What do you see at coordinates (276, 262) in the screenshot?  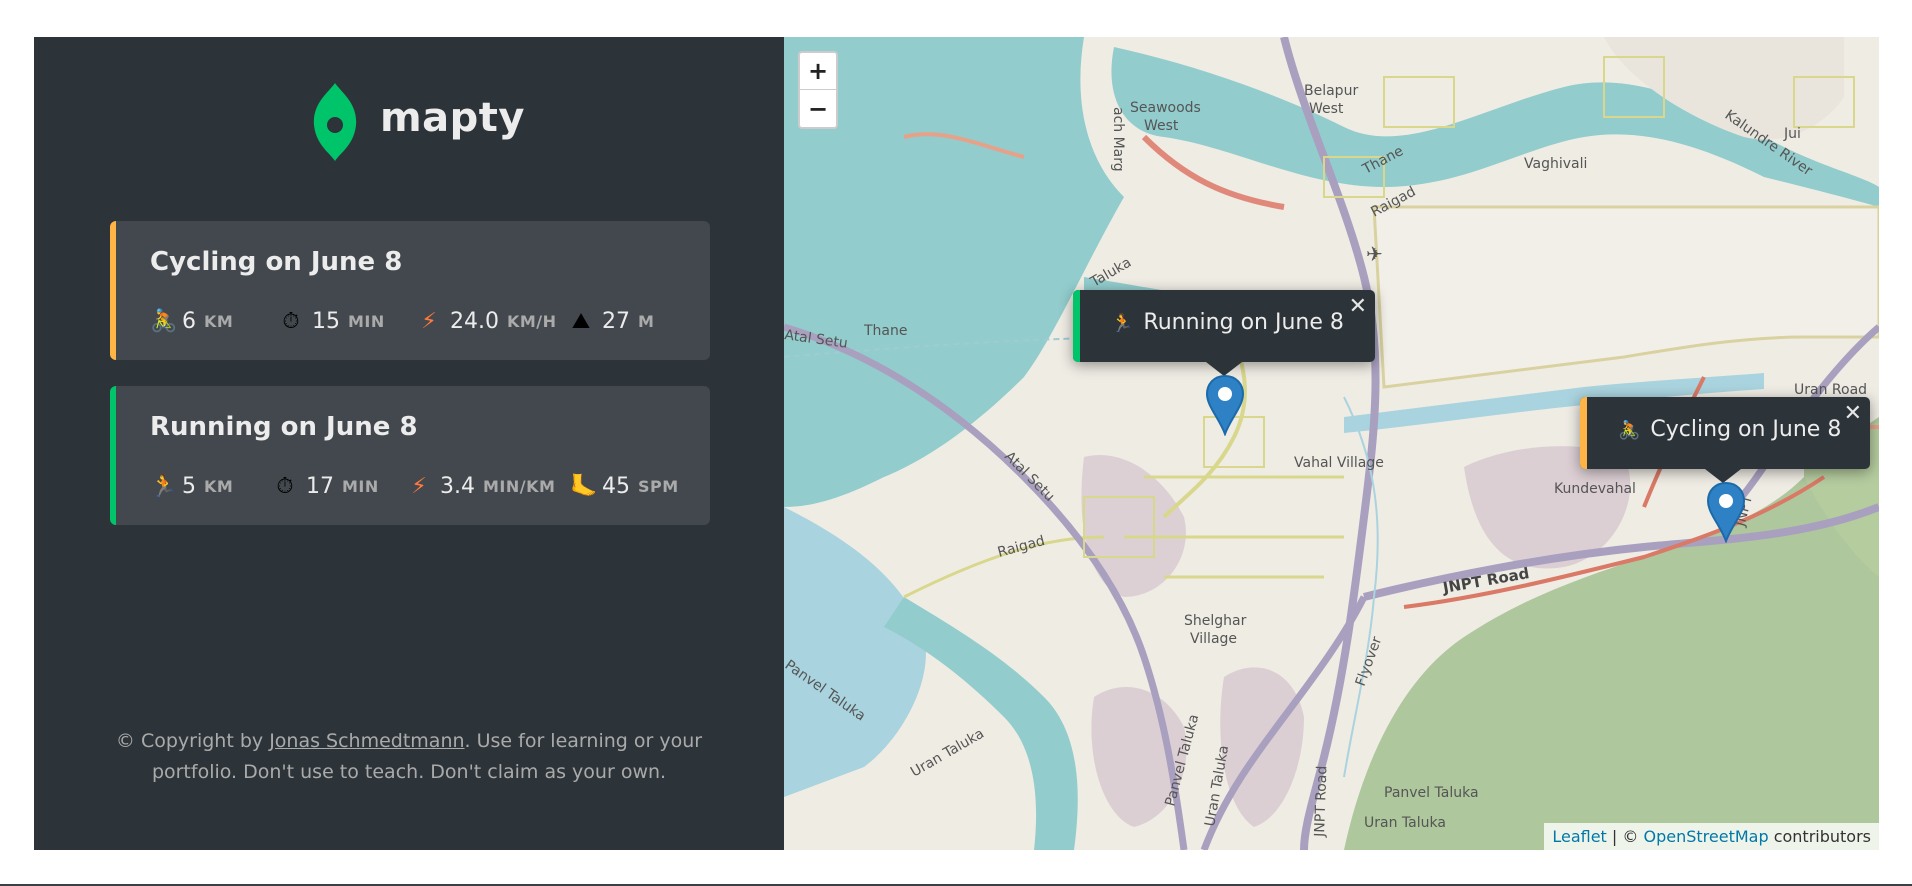 I see `workout-title: Cycling on June 8` at bounding box center [276, 262].